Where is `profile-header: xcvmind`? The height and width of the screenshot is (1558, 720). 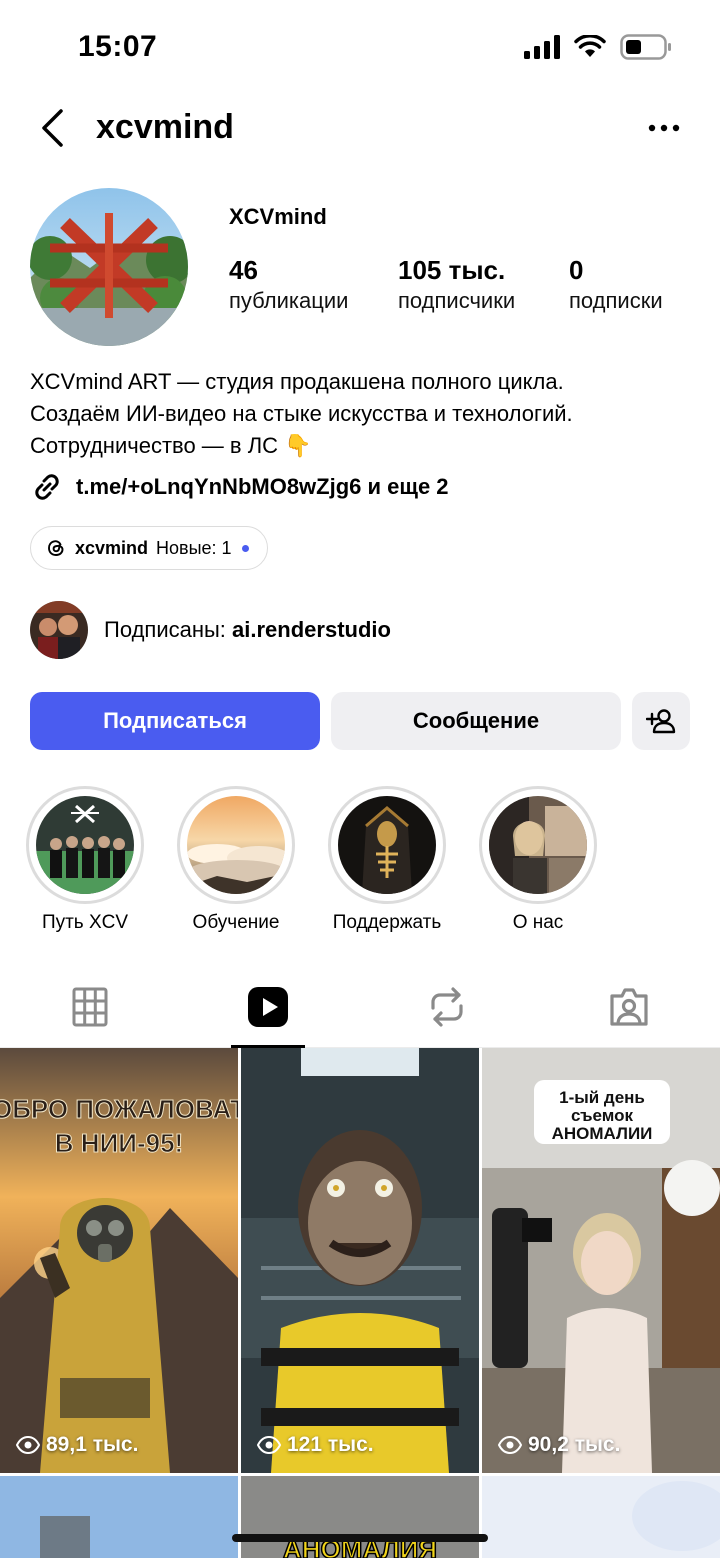
profile-header: xcvmind is located at coordinates (360, 128).